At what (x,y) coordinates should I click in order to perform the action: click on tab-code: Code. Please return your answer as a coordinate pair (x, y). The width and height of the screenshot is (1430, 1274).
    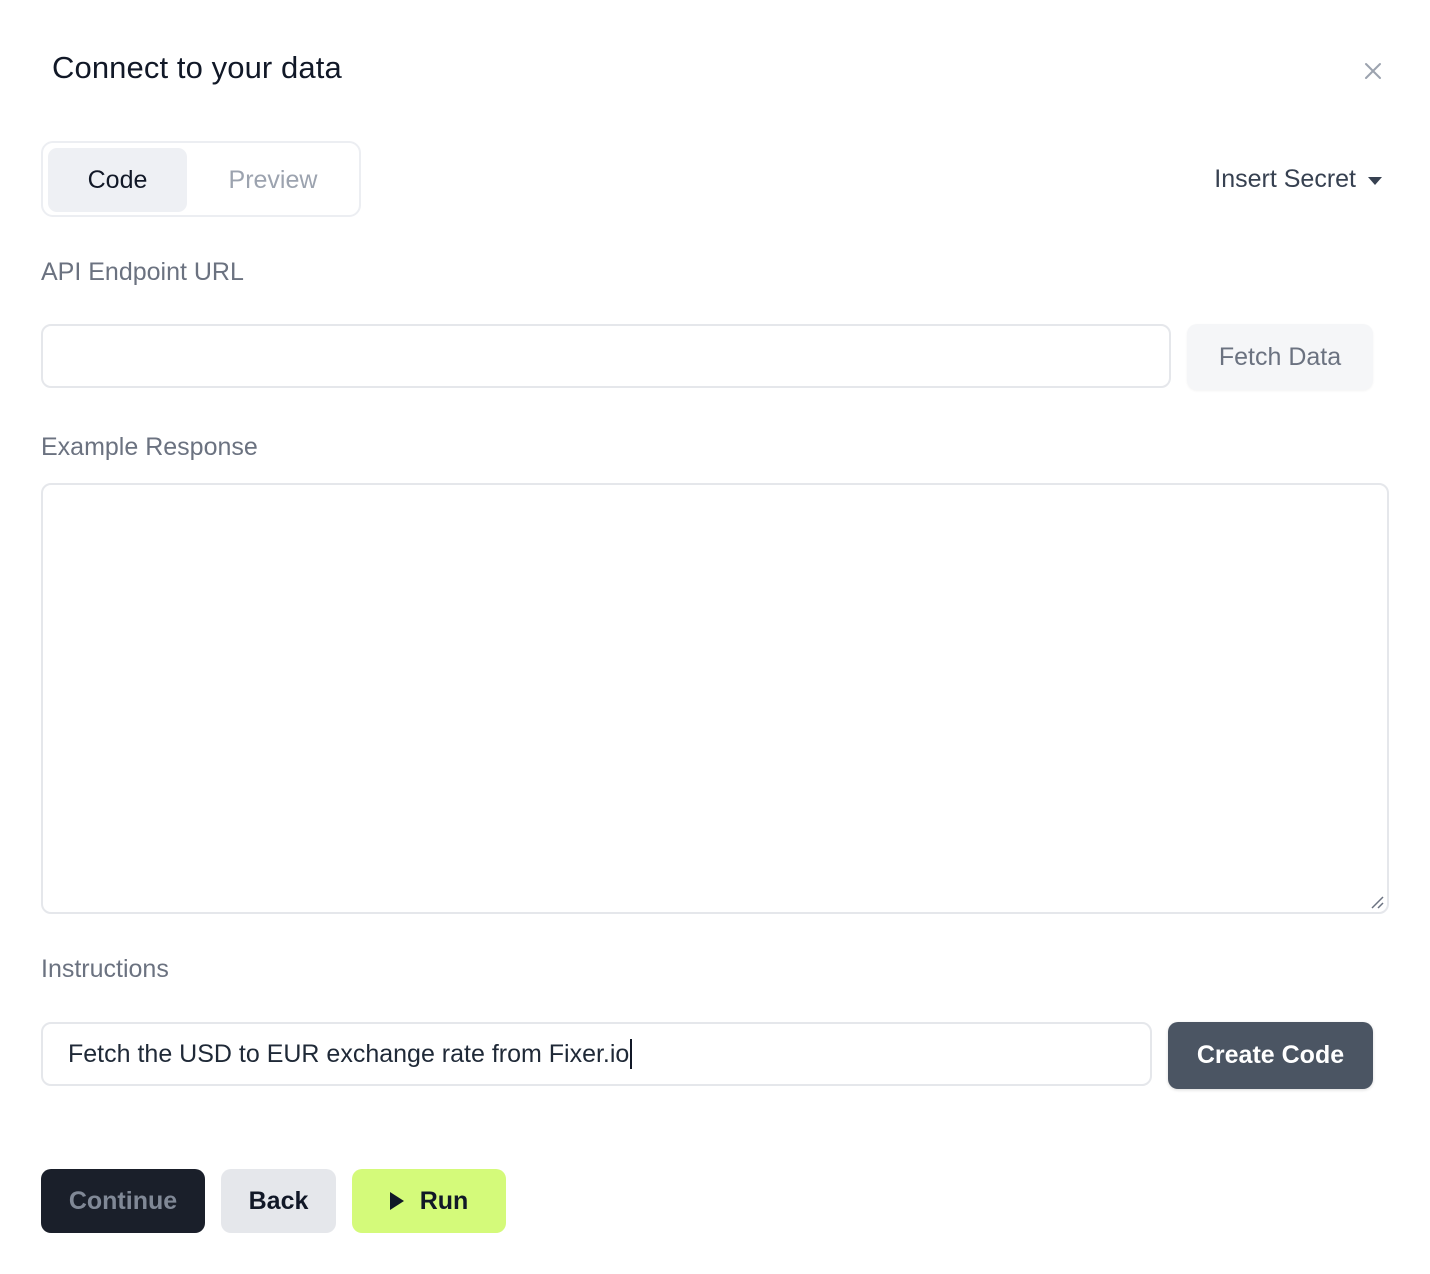
    Looking at the image, I should click on (117, 180).